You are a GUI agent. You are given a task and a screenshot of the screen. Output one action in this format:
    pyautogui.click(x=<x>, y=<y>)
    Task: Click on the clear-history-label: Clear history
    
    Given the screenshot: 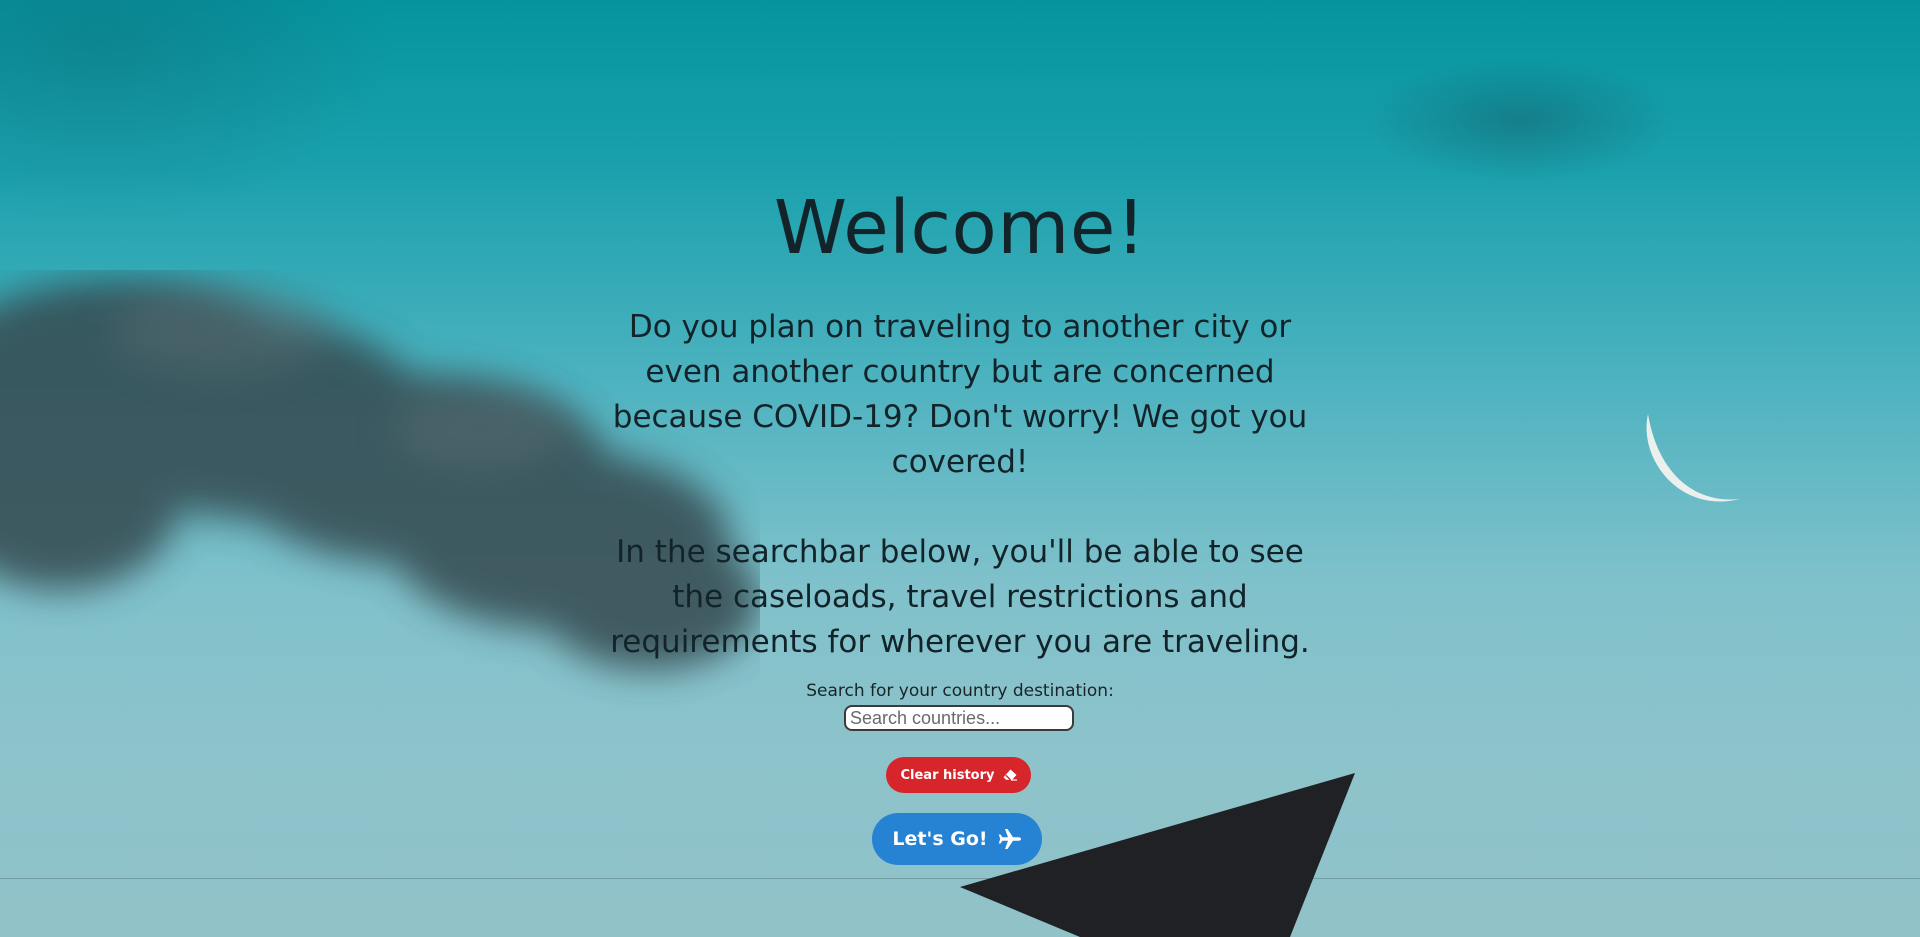 What is the action you would take?
    pyautogui.click(x=947, y=775)
    